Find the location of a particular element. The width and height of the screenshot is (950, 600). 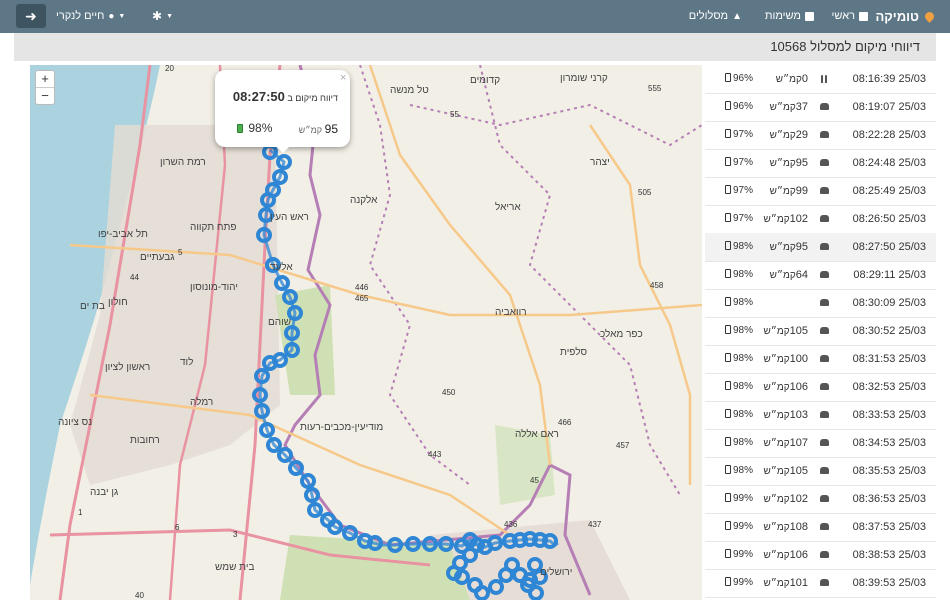

popup-speed-value: 95 is located at coordinates (331, 129).